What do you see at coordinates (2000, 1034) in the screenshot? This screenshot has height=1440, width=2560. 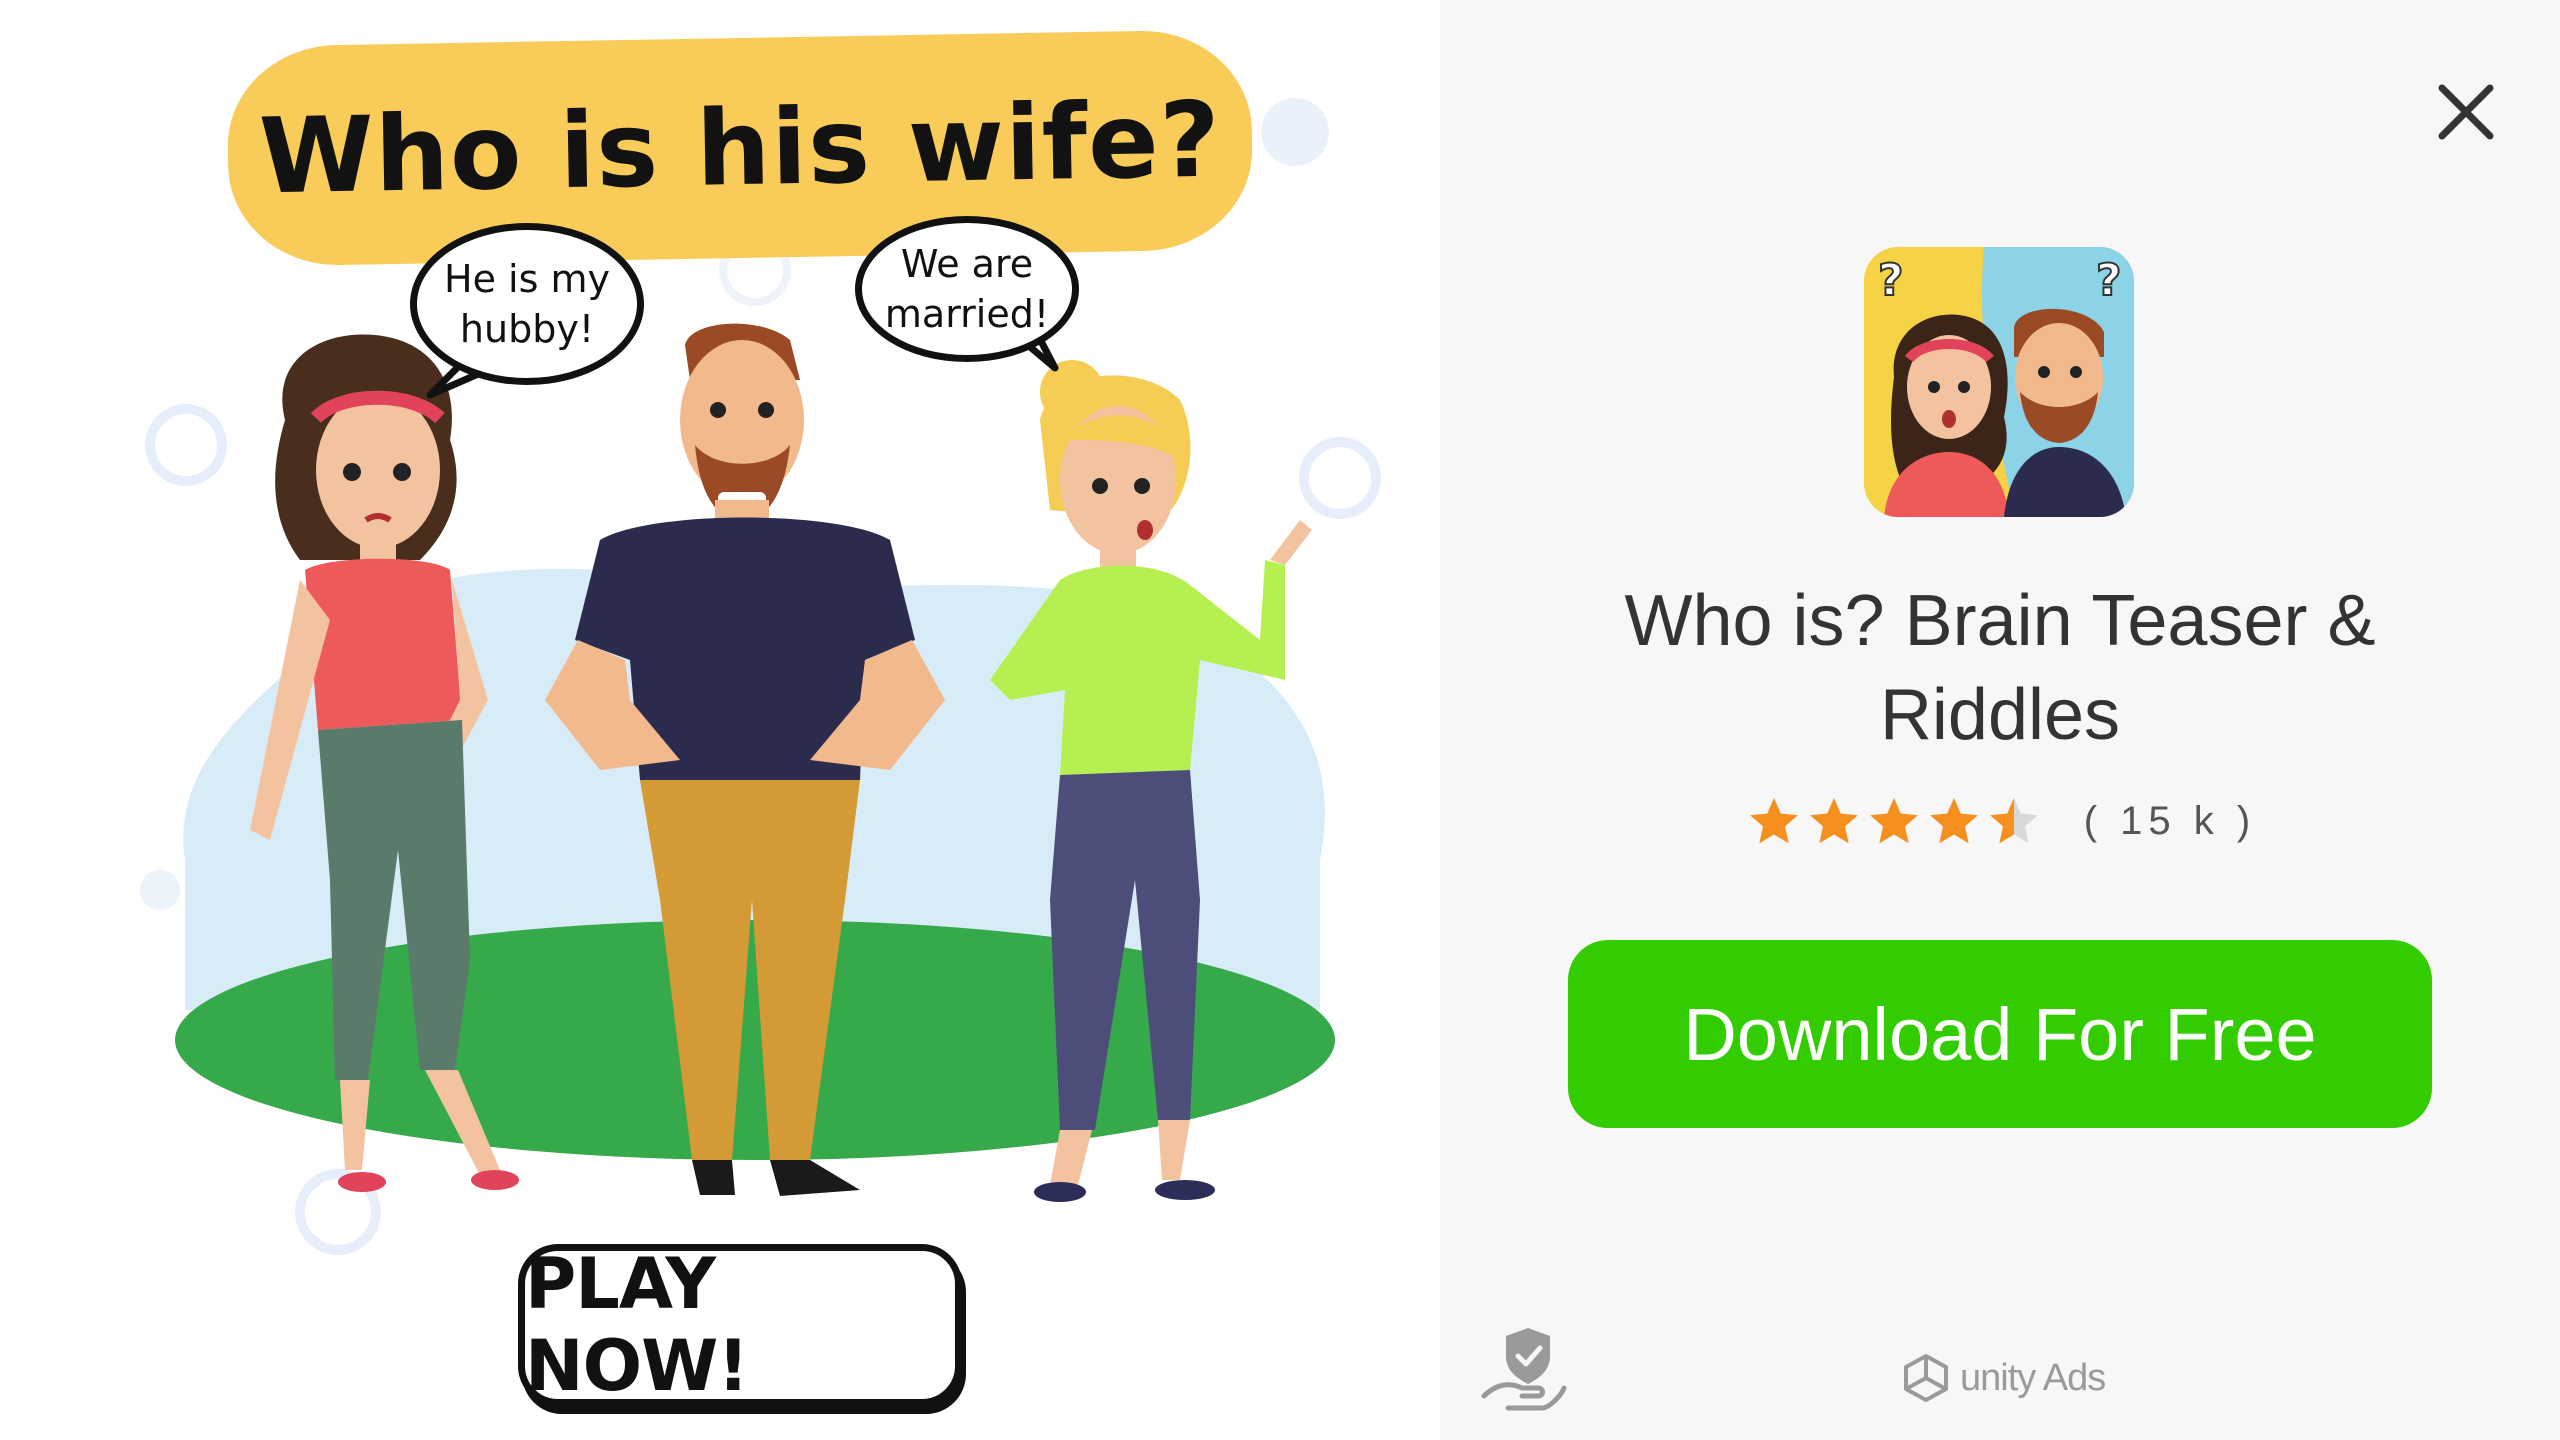 I see `download-button: Download For Free` at bounding box center [2000, 1034].